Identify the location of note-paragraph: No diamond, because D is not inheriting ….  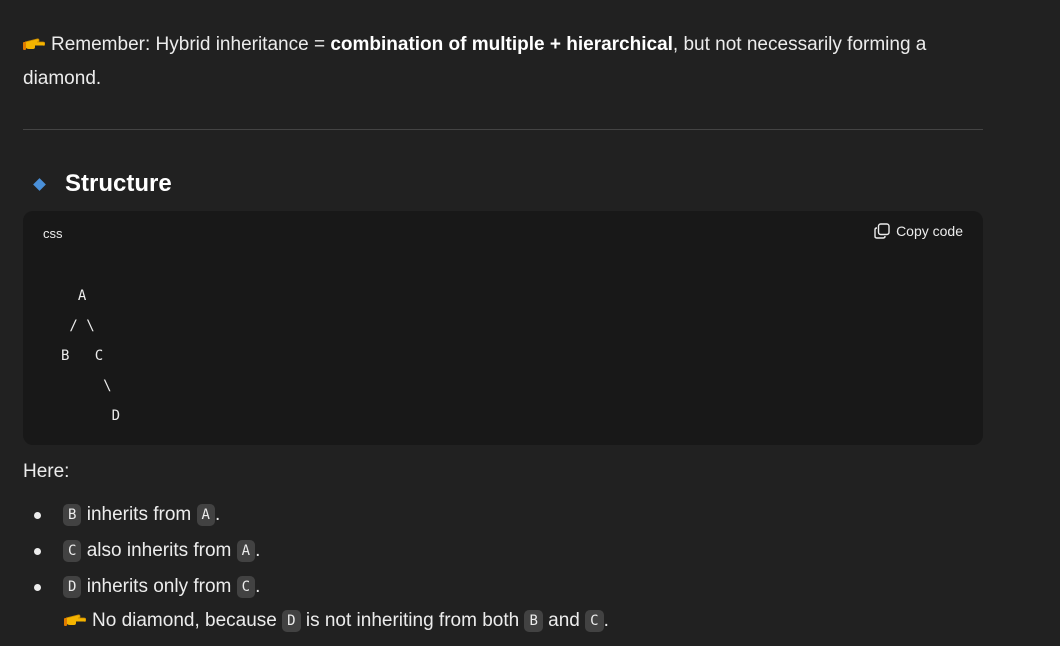
(336, 621).